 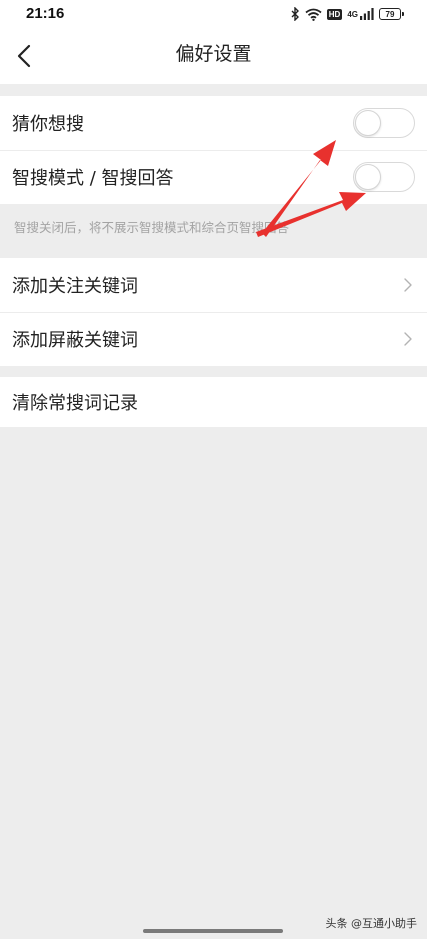 I want to click on clear-history-row: 清除常搜词记录, so click(x=213, y=402).